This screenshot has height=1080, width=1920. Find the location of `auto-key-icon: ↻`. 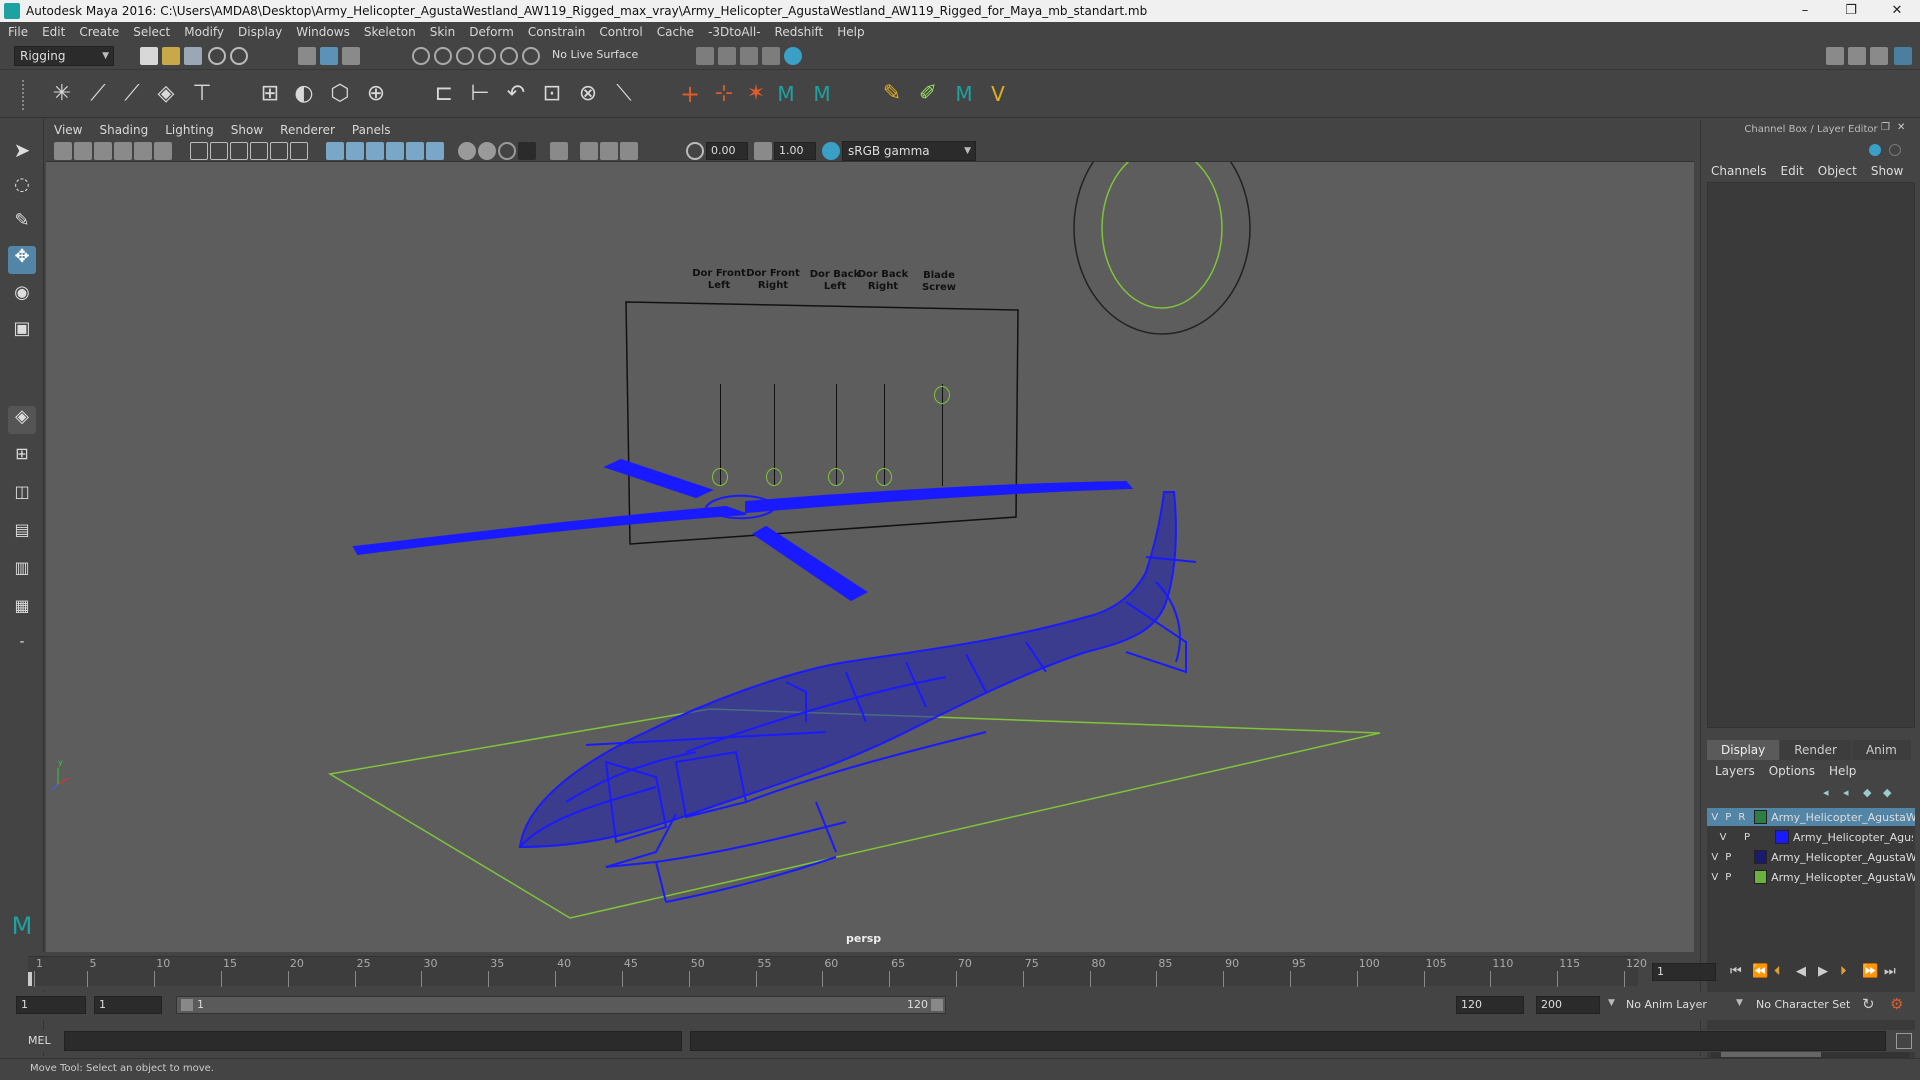

auto-key-icon: ↻ is located at coordinates (1868, 1004).